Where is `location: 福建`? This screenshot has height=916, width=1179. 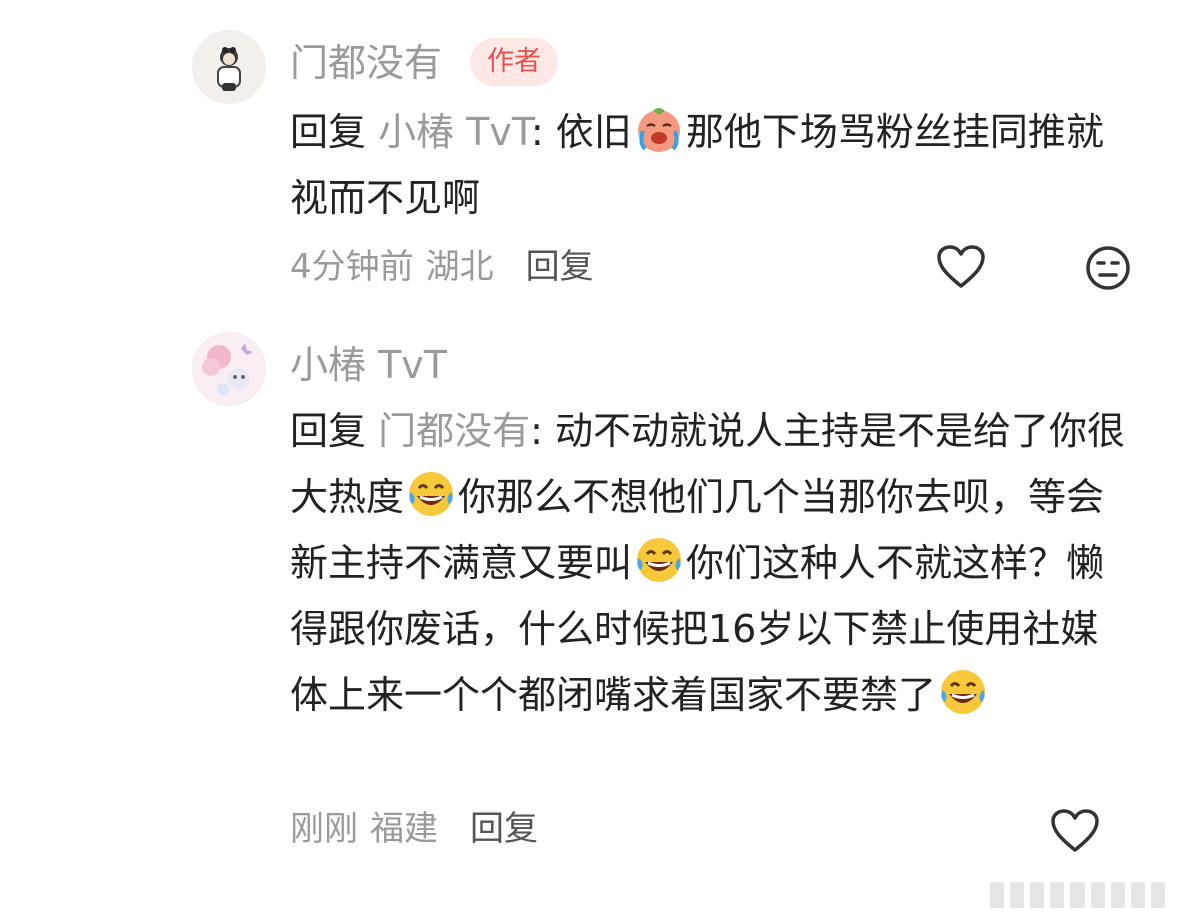
location: 福建 is located at coordinates (404, 829).